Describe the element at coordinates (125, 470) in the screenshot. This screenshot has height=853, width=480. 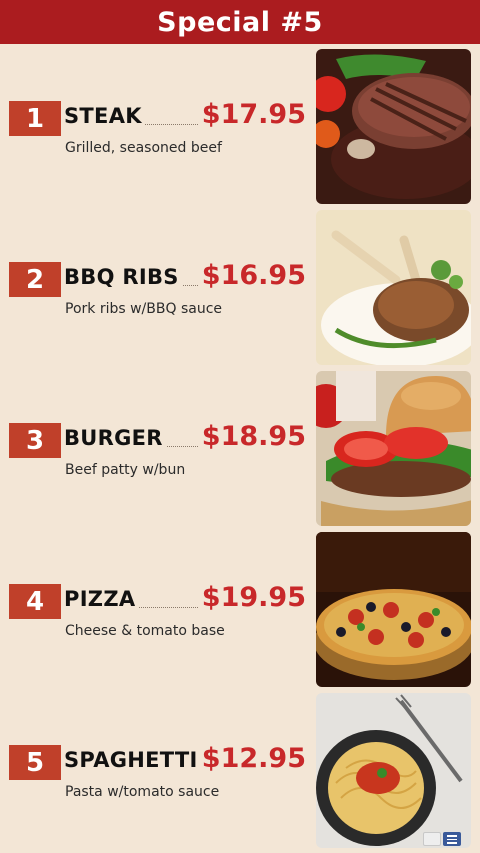
I see `item-description: Beef patty w/bun` at that location.